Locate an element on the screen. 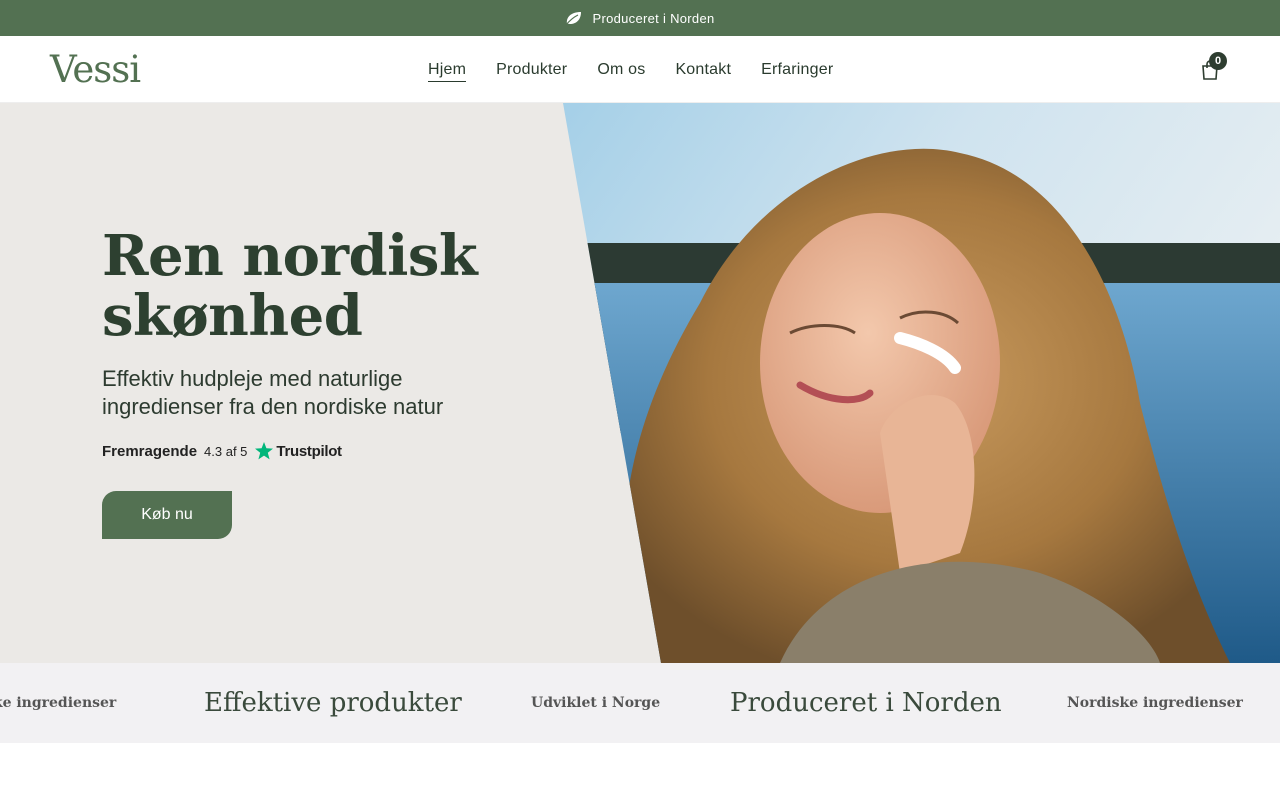  marquee-item: Udviklet i Norge is located at coordinates (596, 703).